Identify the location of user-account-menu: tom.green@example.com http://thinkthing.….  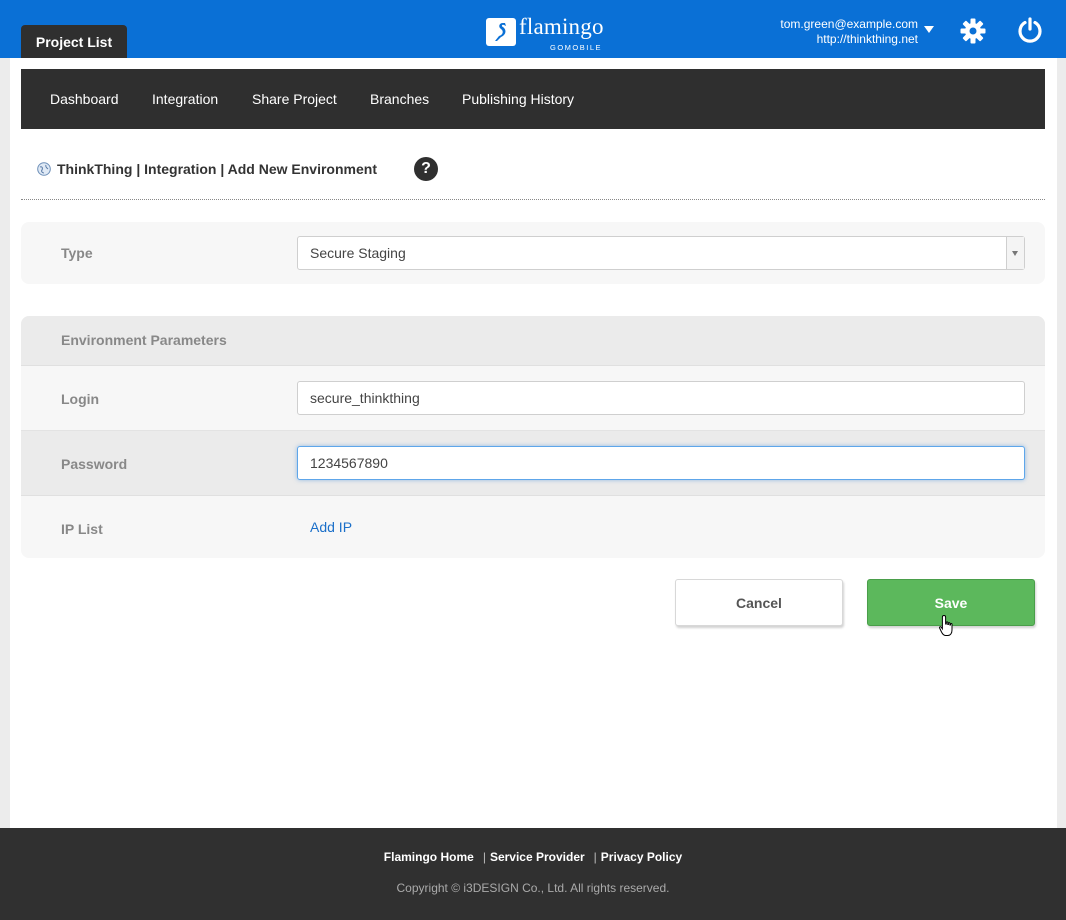
(849, 32).